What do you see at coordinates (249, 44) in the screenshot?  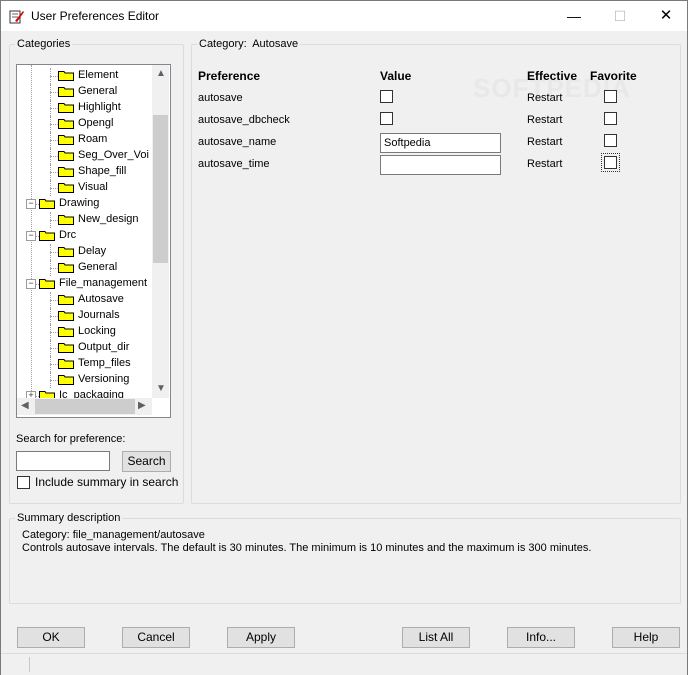 I see `category-heading: Category: Autosave` at bounding box center [249, 44].